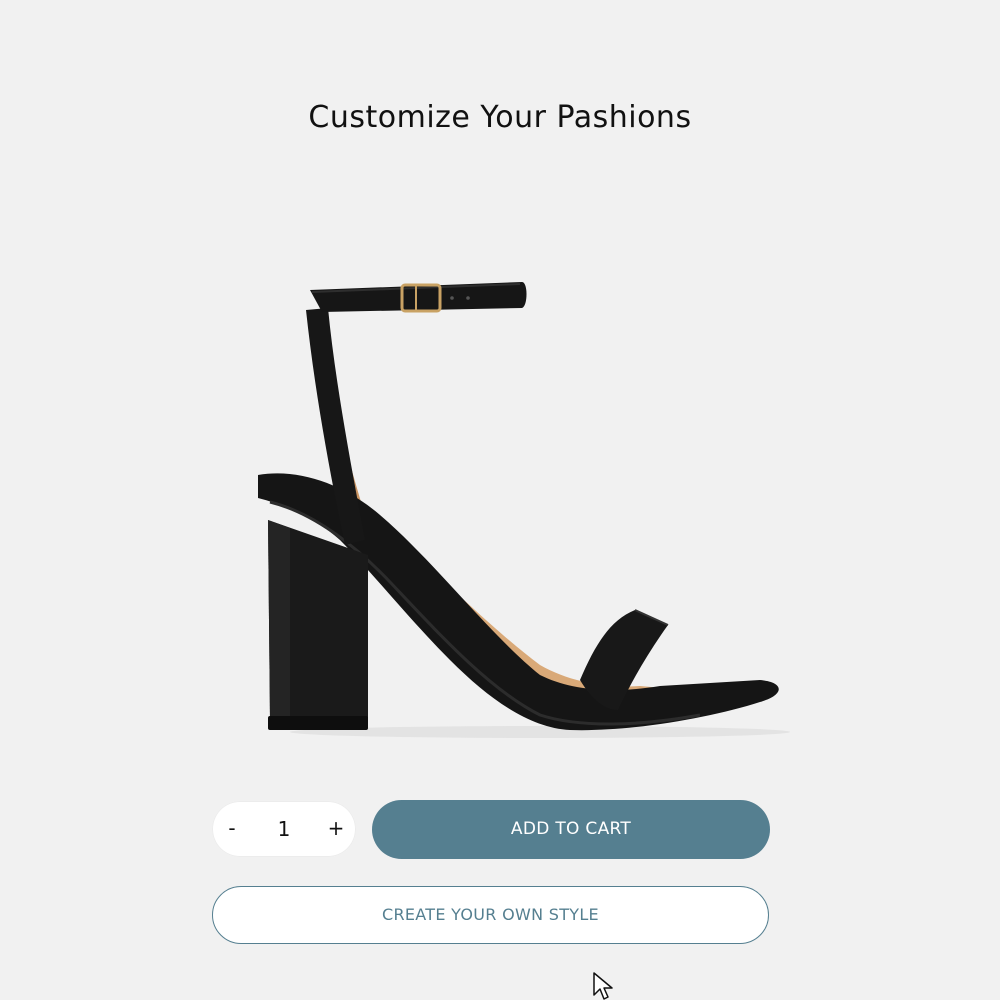 The image size is (1000, 1000). I want to click on mouse-pointer-icon, so click(603, 986).